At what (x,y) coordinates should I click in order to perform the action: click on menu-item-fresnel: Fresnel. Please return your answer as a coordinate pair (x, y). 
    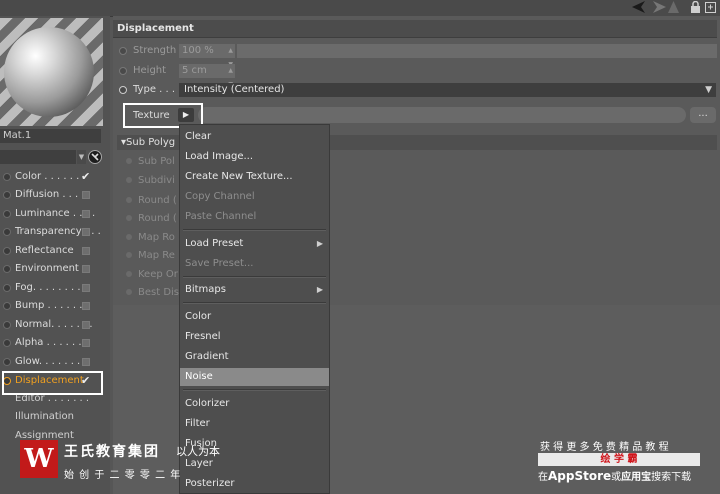
    Looking at the image, I should click on (254, 337).